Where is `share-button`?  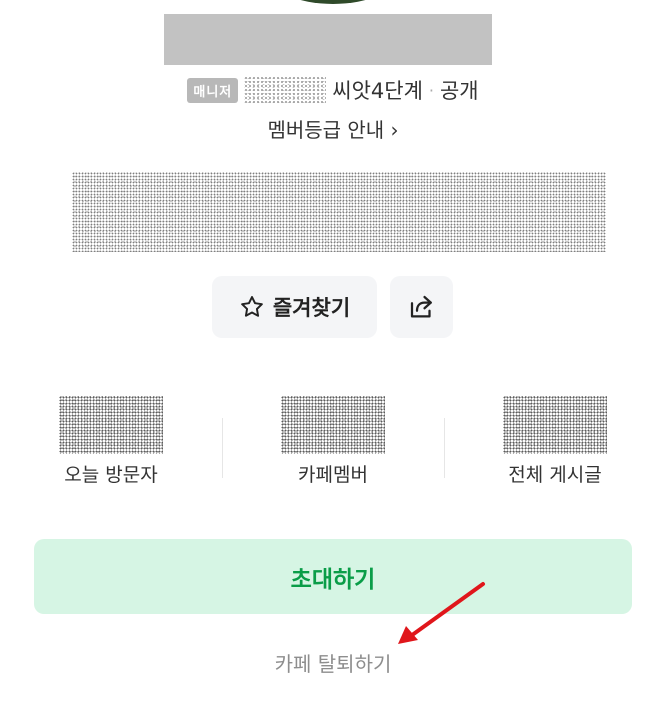
share-button is located at coordinates (421, 307).